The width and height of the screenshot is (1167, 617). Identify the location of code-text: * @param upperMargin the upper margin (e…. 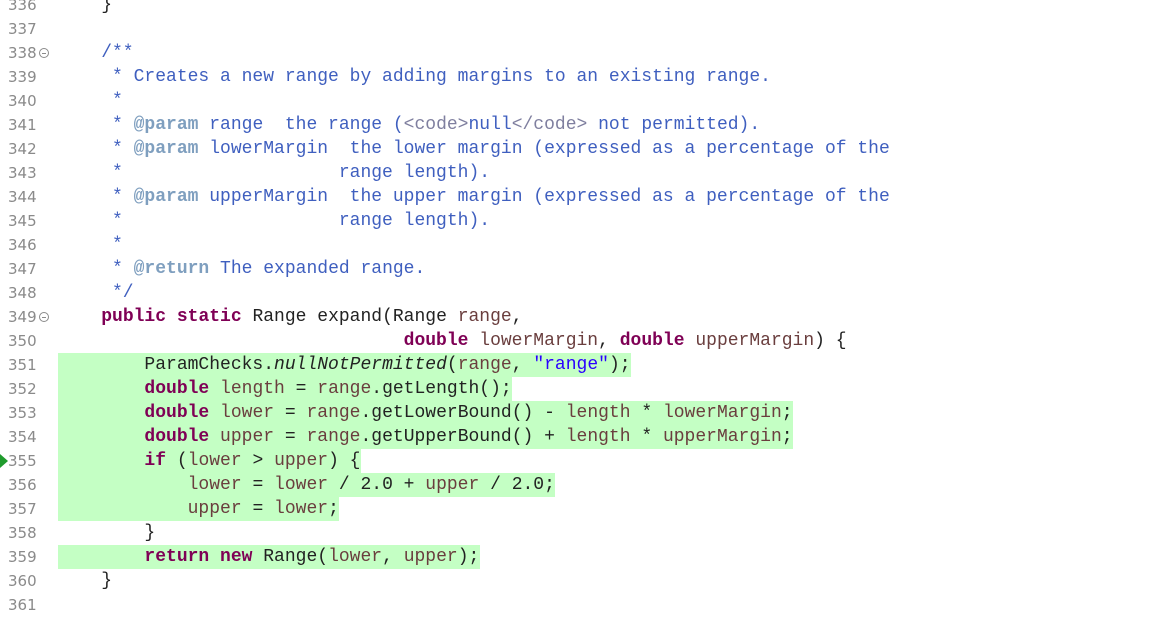
(474, 197).